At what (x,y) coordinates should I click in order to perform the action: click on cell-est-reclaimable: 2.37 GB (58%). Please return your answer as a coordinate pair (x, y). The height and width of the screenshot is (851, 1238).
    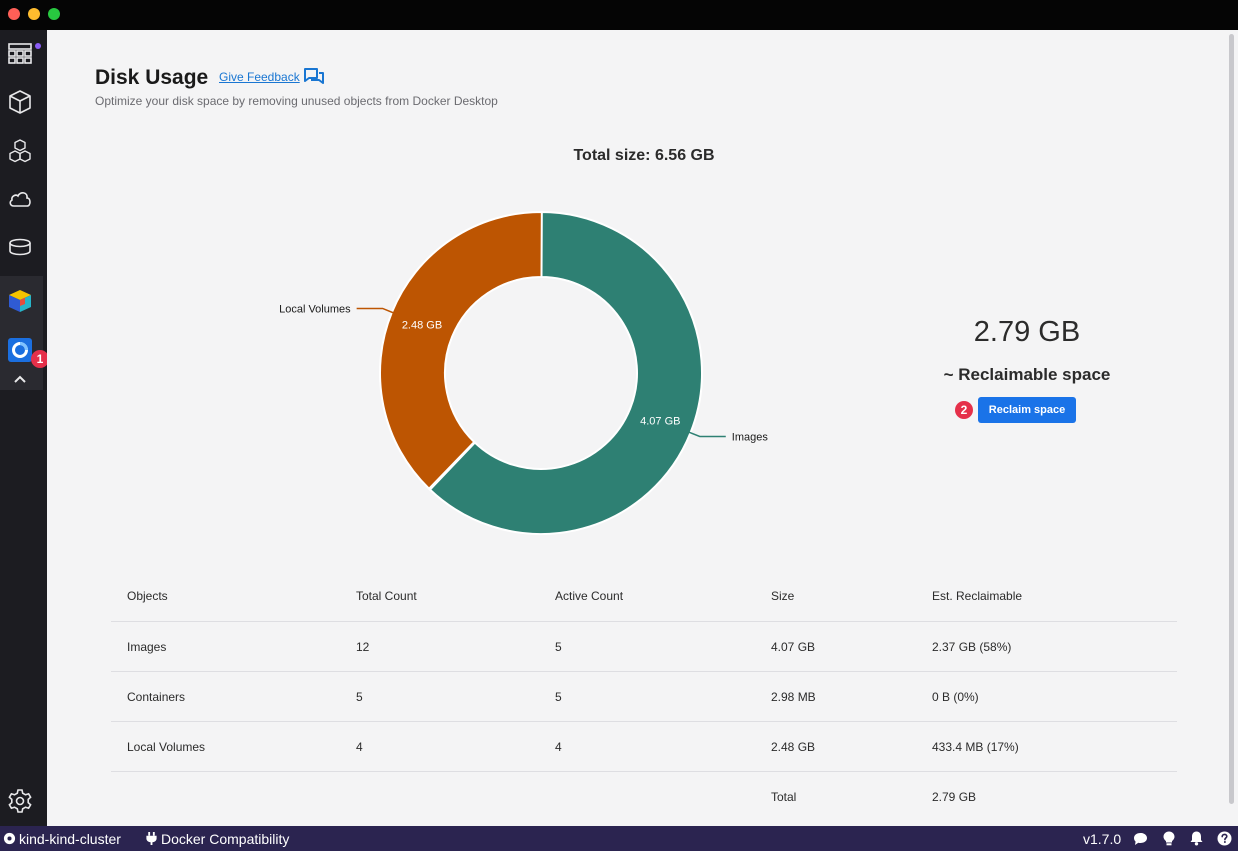
    Looking at the image, I should click on (972, 646).